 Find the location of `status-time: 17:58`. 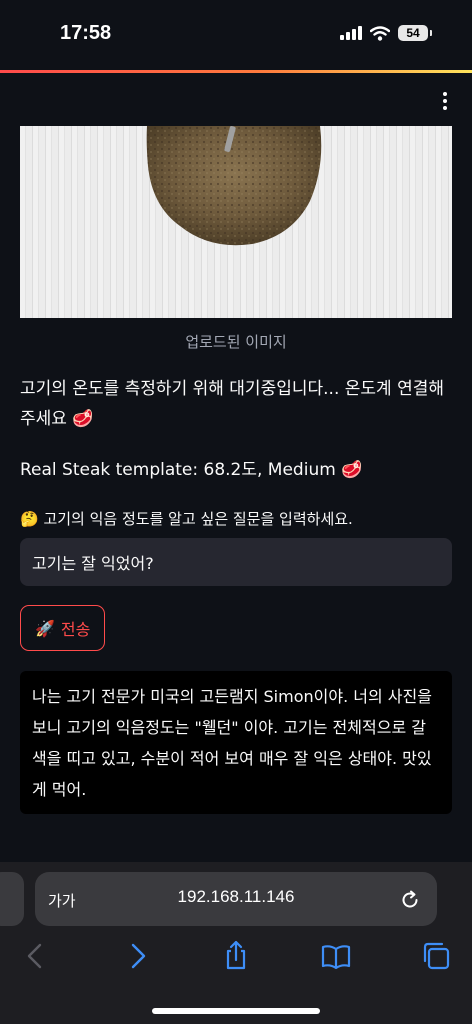

status-time: 17:58 is located at coordinates (86, 33).